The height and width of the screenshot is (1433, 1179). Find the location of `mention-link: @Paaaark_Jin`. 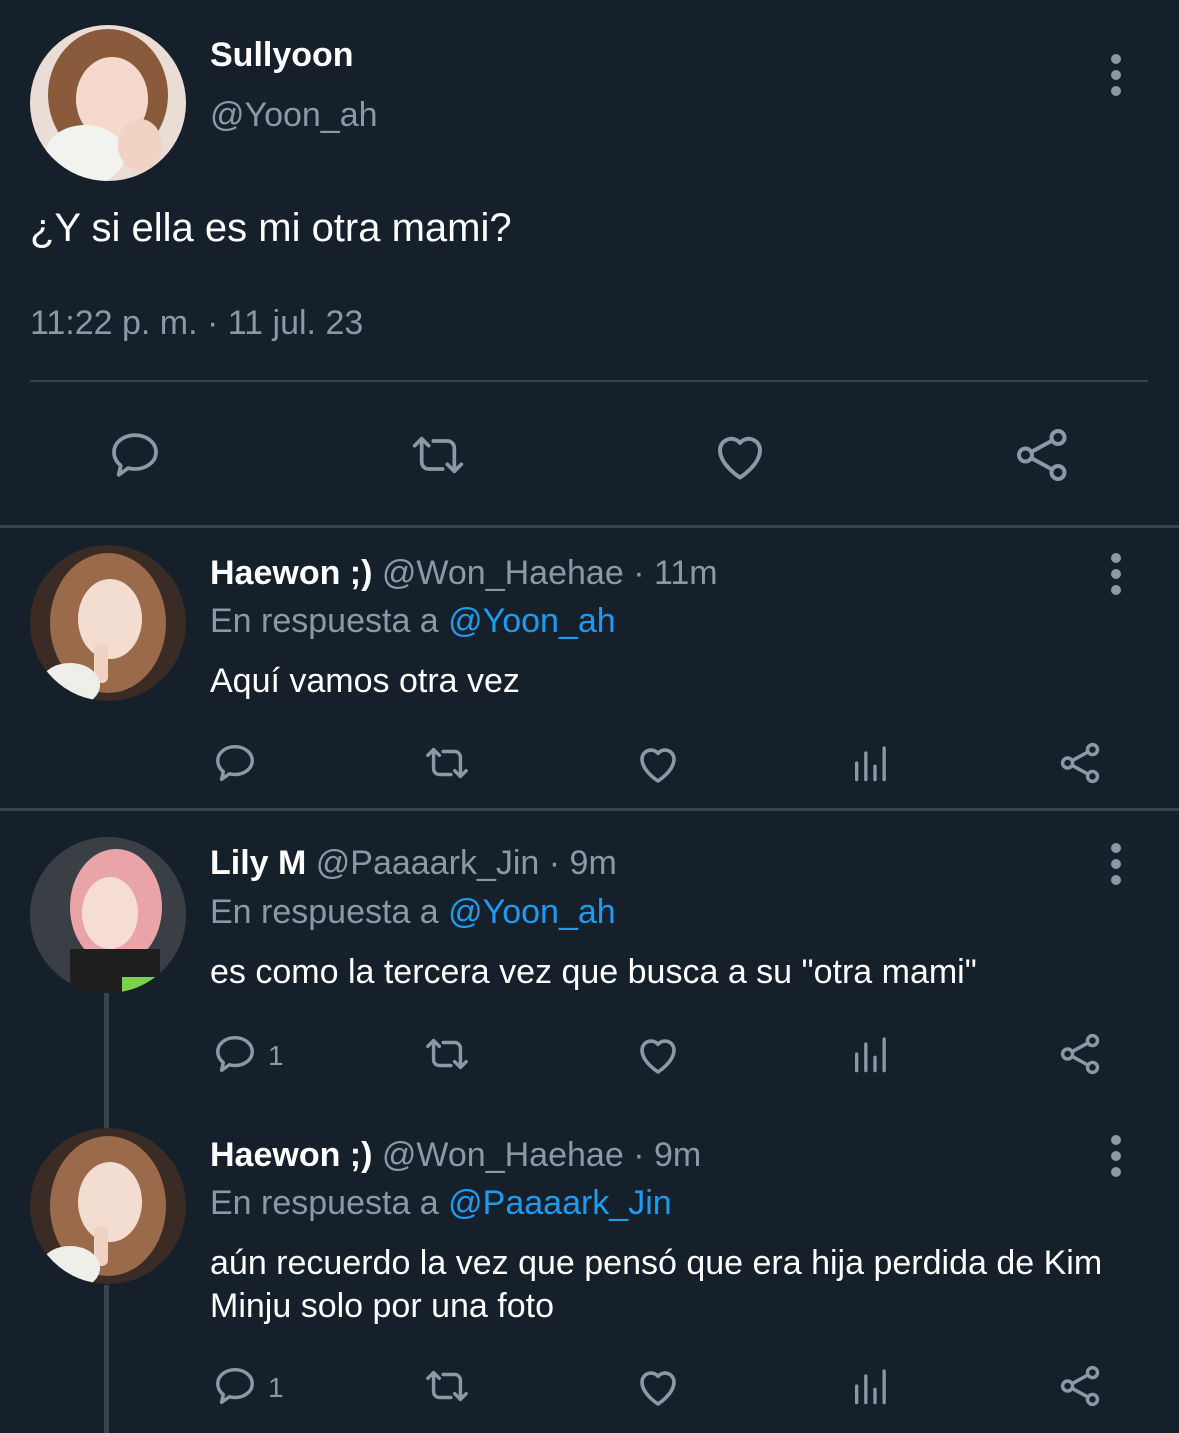

mention-link: @Paaaark_Jin is located at coordinates (560, 1203).